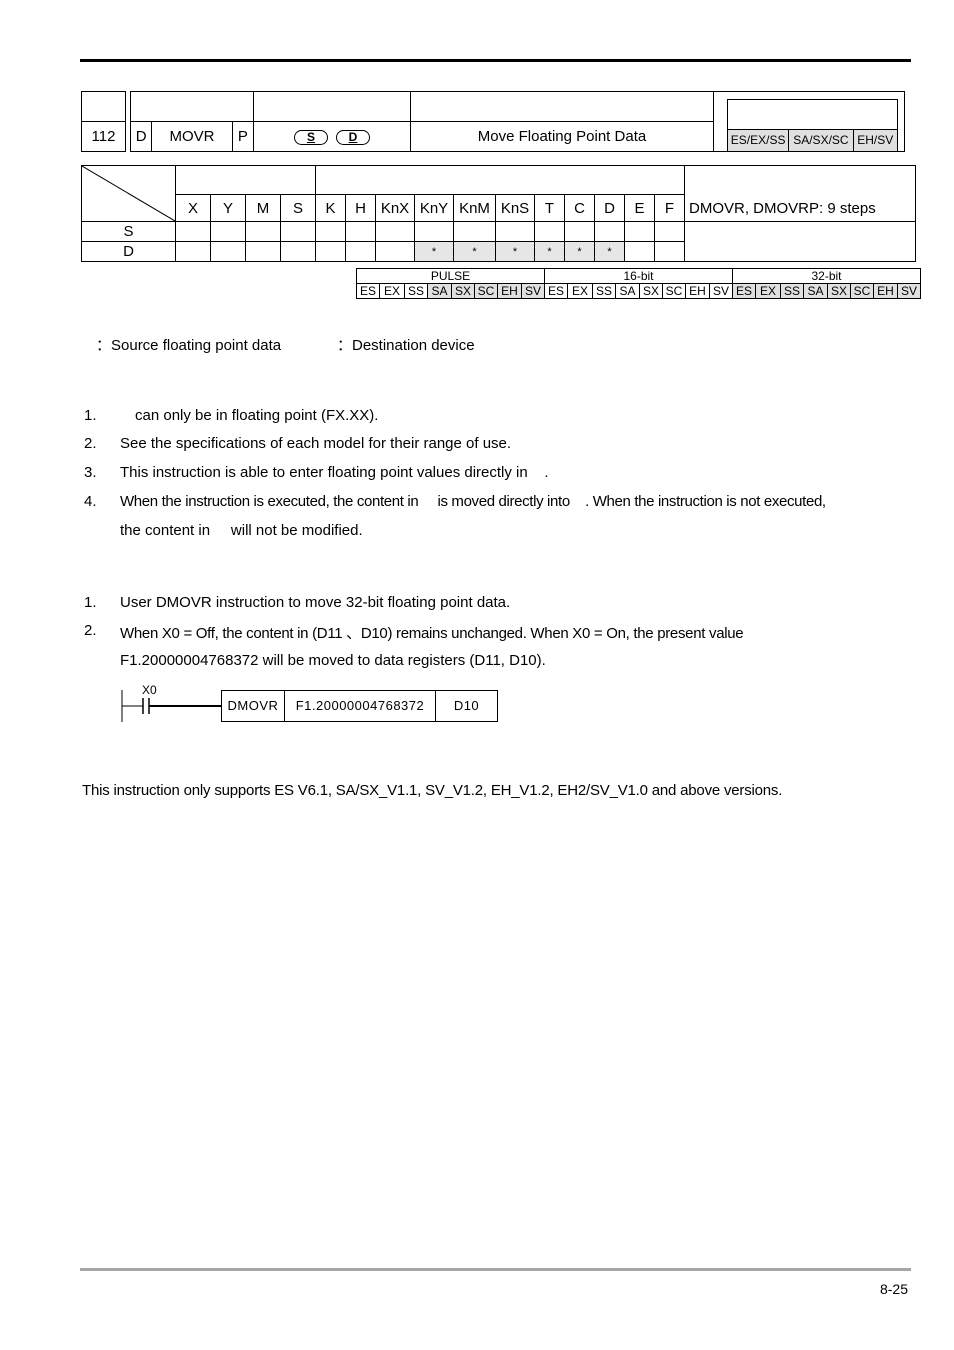  Describe the element at coordinates (90, 501) in the screenshot. I see `explanation-num: 4.` at that location.